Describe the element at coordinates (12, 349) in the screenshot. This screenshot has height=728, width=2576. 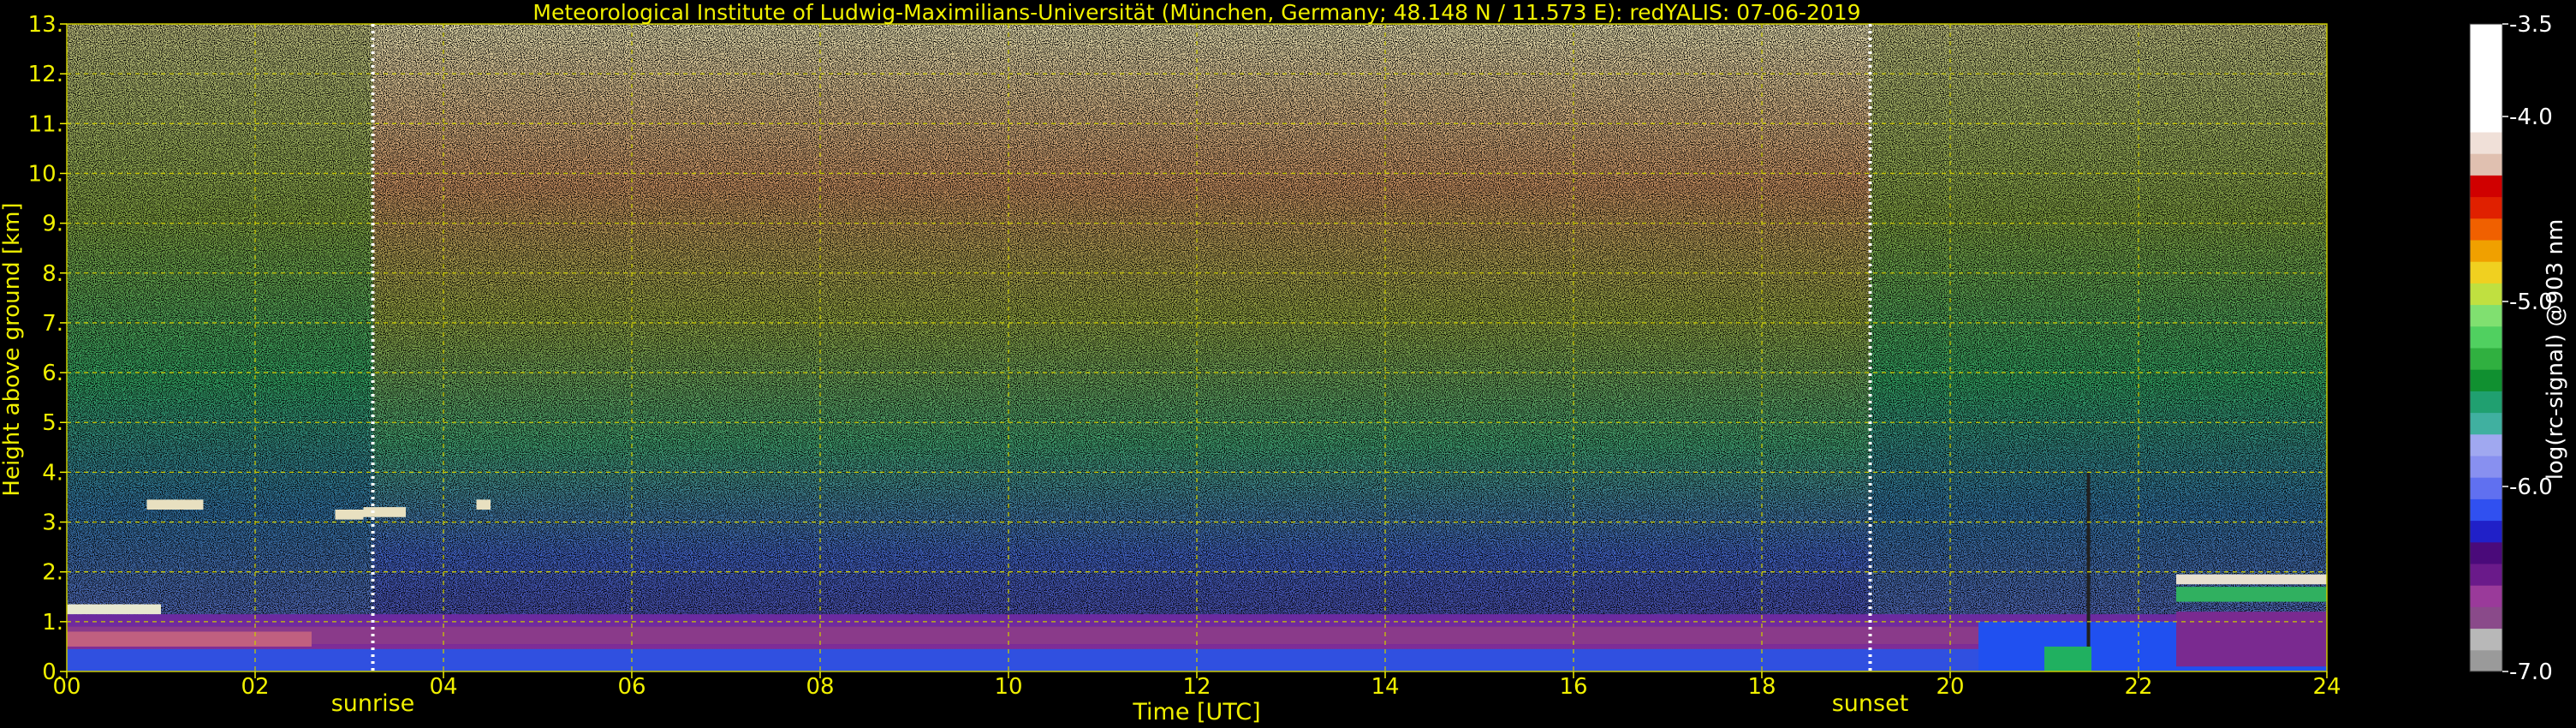
I see `y-axis-label: Height above ground [km]` at that location.